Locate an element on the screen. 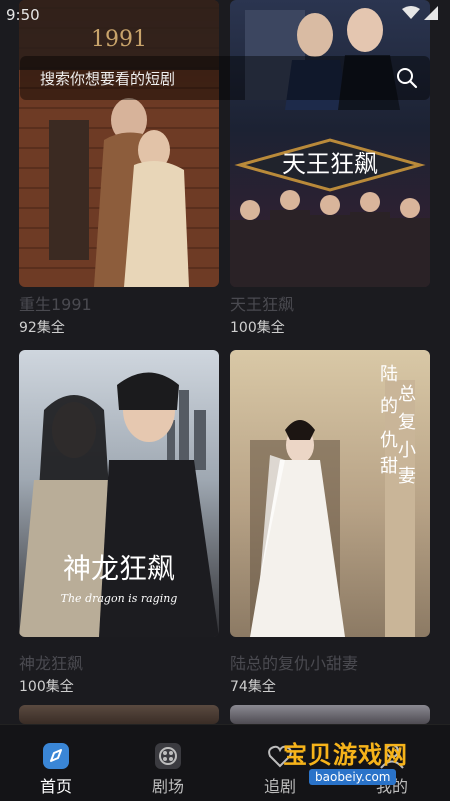  status-icons is located at coordinates (419, 15).